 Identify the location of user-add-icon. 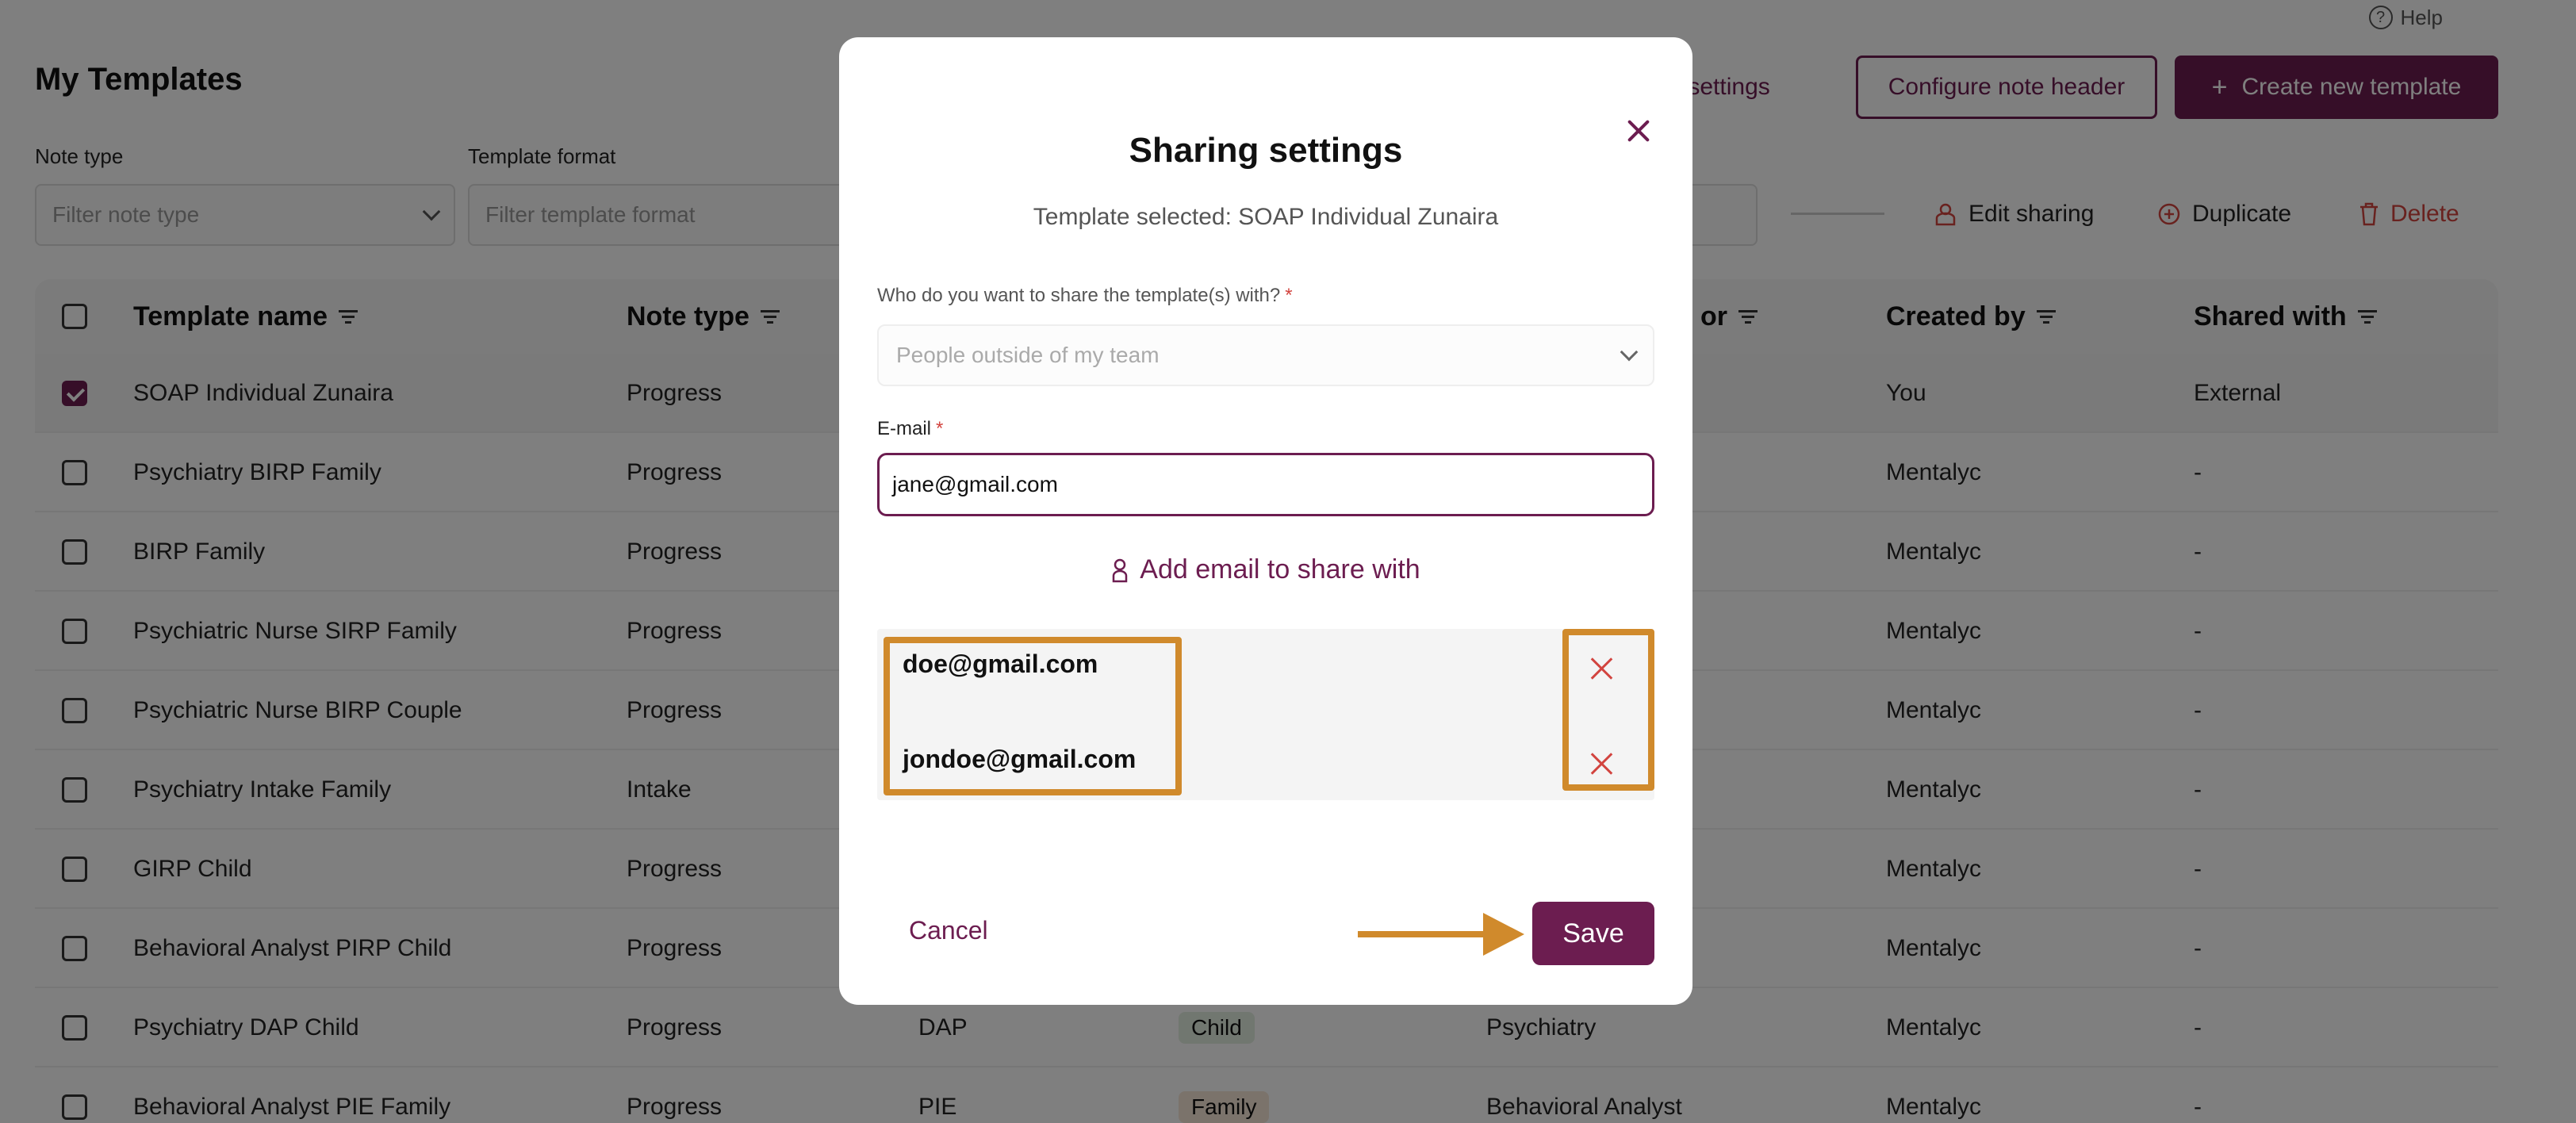
(1120, 570).